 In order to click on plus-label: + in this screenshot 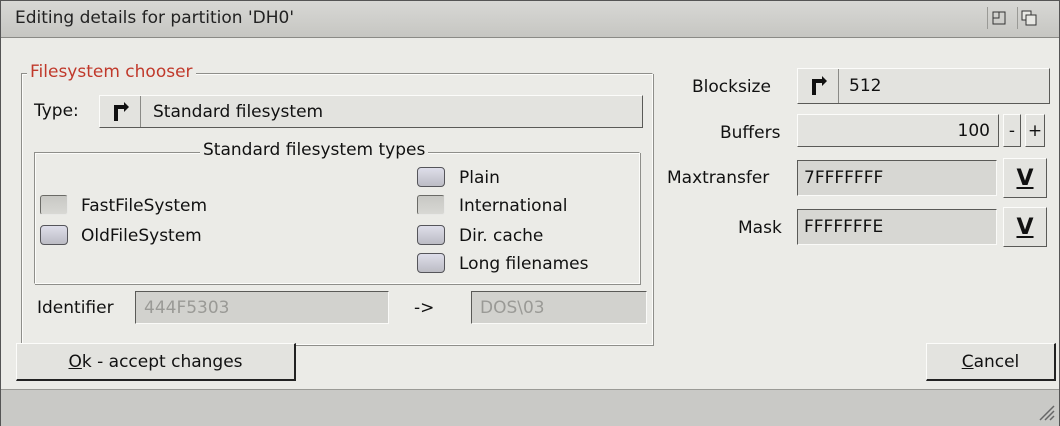, I will do `click(1035, 130)`.